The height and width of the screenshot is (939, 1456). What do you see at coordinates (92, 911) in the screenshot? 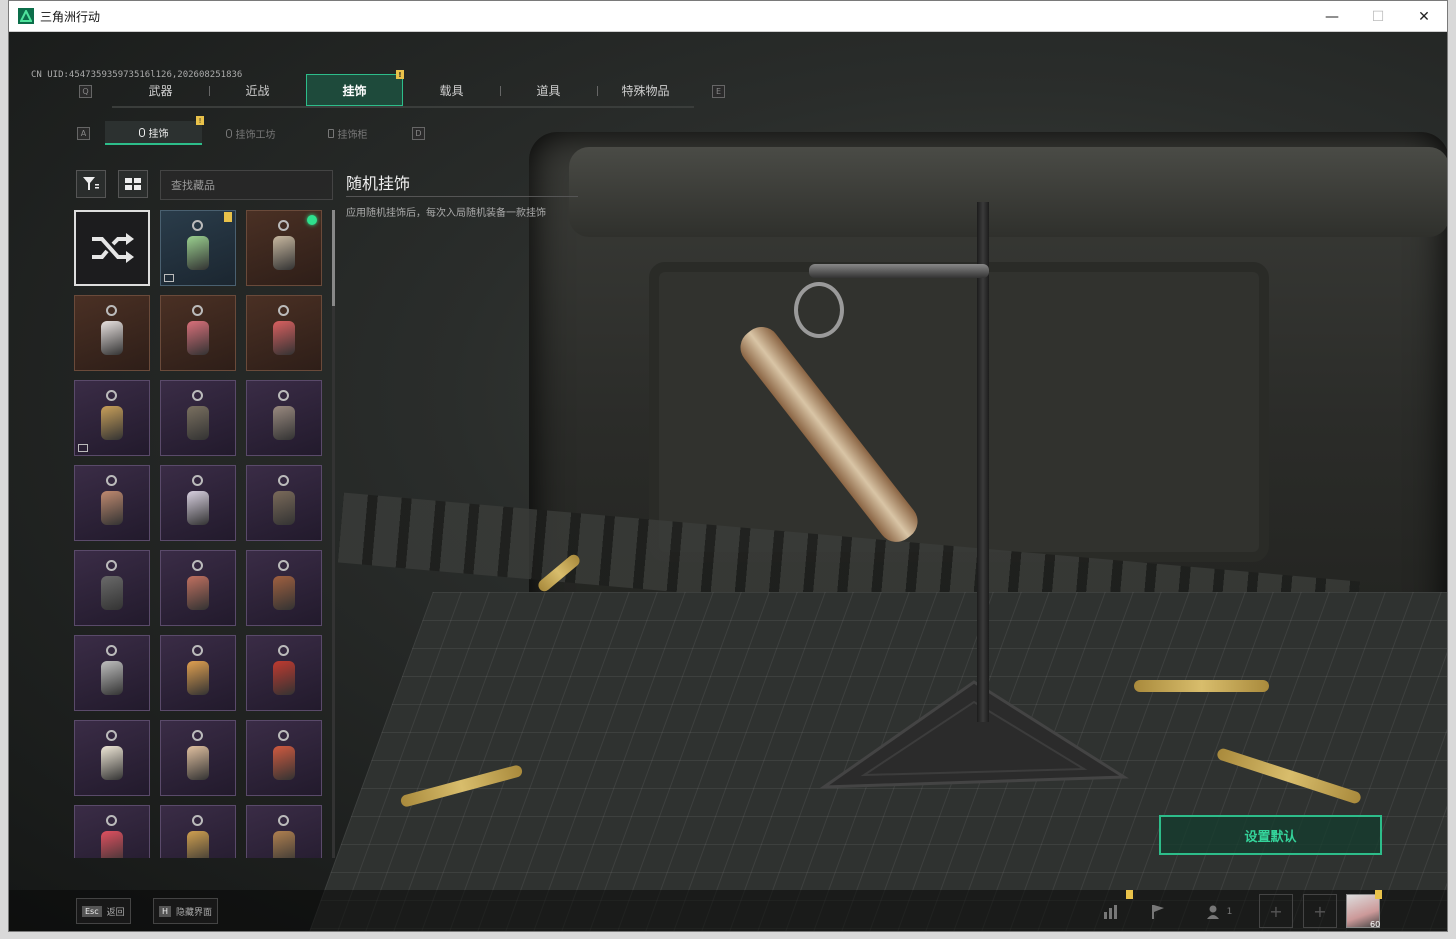
I see `esc-key: Esc` at bounding box center [92, 911].